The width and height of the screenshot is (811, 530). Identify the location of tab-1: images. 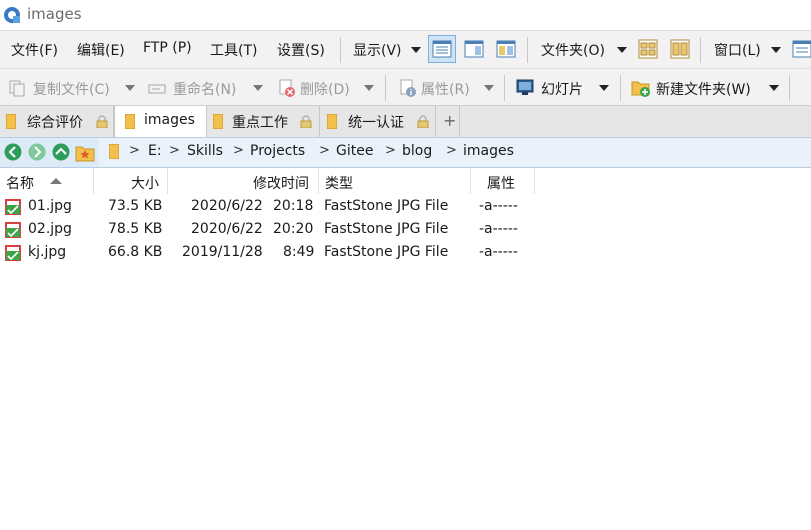
(160, 122).